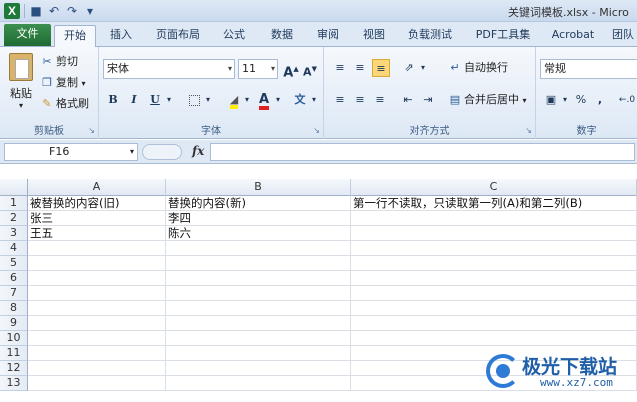 This screenshot has height=402, width=637. What do you see at coordinates (14, 353) in the screenshot?
I see `row-header: 11` at bounding box center [14, 353].